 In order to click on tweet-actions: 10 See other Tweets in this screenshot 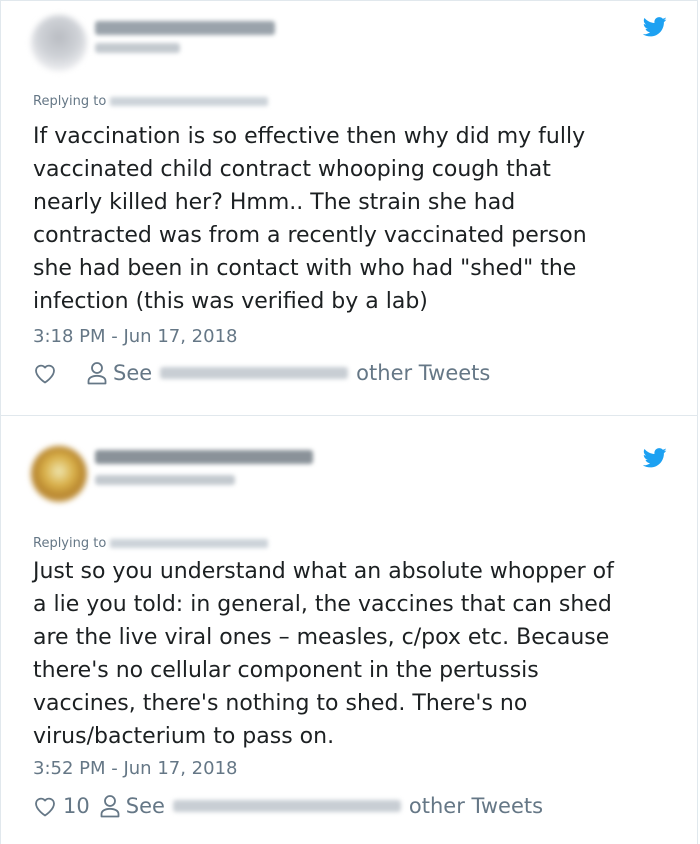, I will do `click(288, 806)`.